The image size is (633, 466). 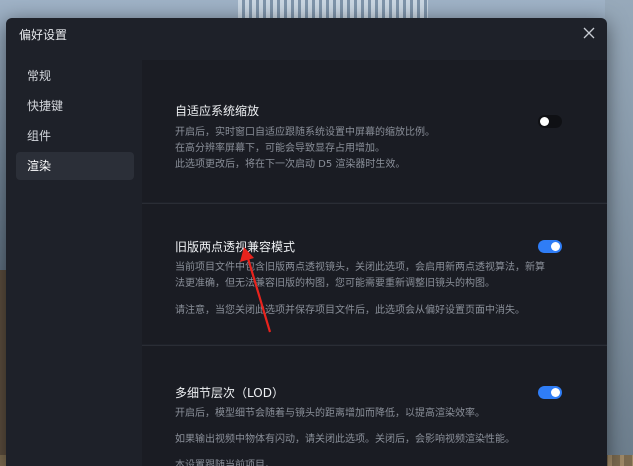 I want to click on legacy-two-point-desc-1: 当前项目文件中包含旧版两点透视镜头，关闭此选项，会启用新两点透视算法，新算, so click(x=360, y=267).